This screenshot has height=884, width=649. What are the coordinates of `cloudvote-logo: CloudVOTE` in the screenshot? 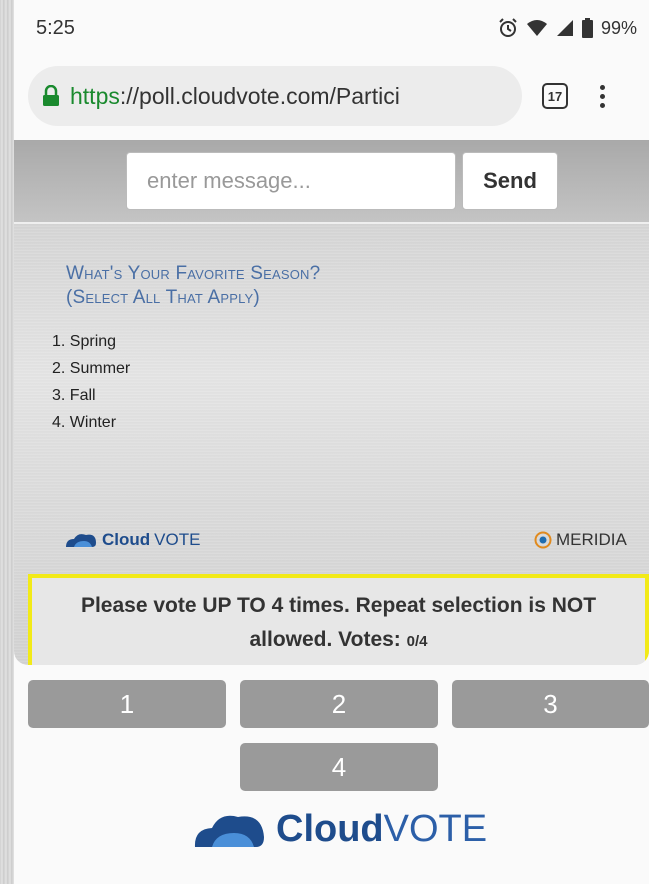 It's located at (339, 829).